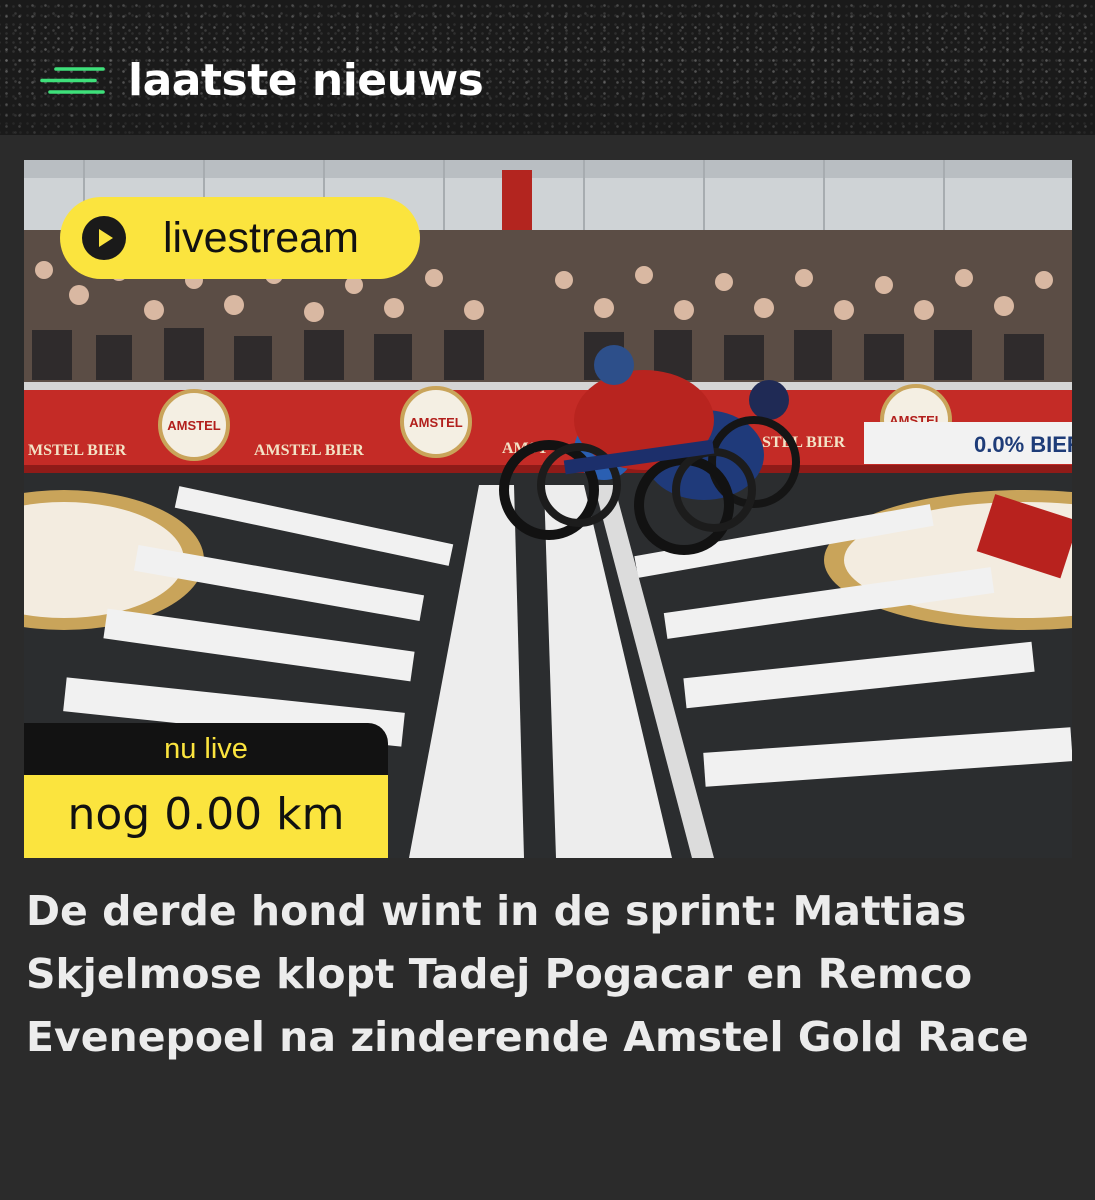 Image resolution: width=1095 pixels, height=1200 pixels. What do you see at coordinates (206, 749) in the screenshot?
I see `live-status-label: nu live` at bounding box center [206, 749].